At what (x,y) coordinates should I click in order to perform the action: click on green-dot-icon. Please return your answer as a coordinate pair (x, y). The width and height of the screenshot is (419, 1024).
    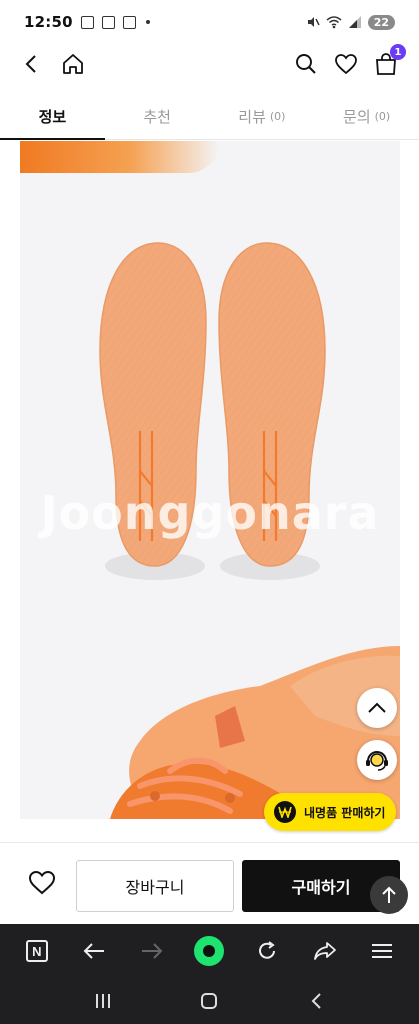
    Looking at the image, I should click on (209, 951).